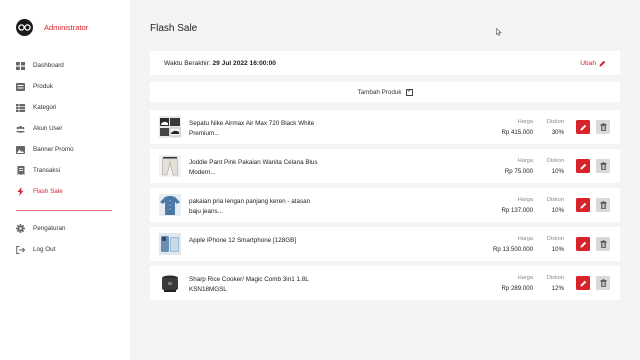 Image resolution: width=640 pixels, height=360 pixels. I want to click on add-product-button: Tambah Produk +, so click(385, 92).